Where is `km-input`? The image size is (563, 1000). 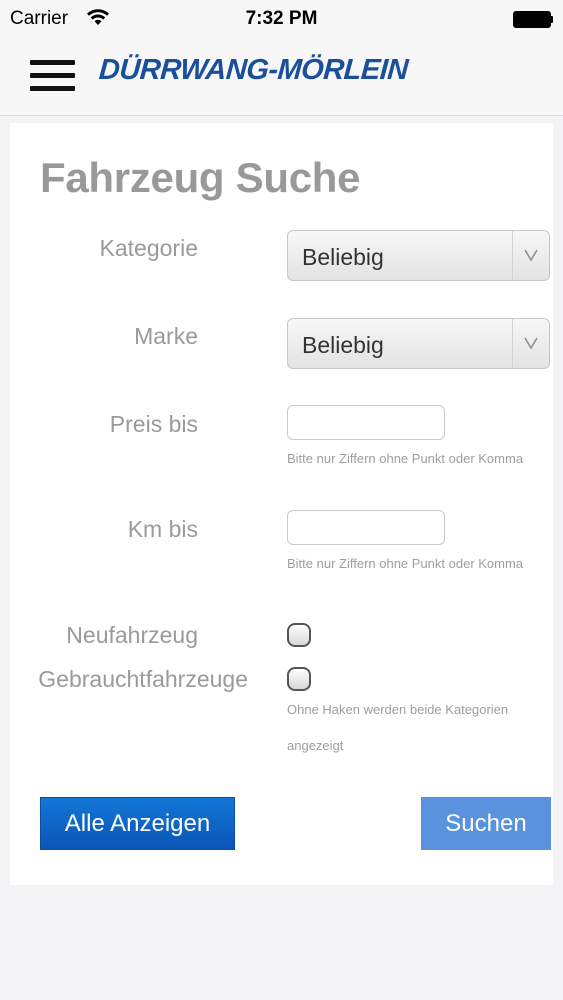
km-input is located at coordinates (366, 527).